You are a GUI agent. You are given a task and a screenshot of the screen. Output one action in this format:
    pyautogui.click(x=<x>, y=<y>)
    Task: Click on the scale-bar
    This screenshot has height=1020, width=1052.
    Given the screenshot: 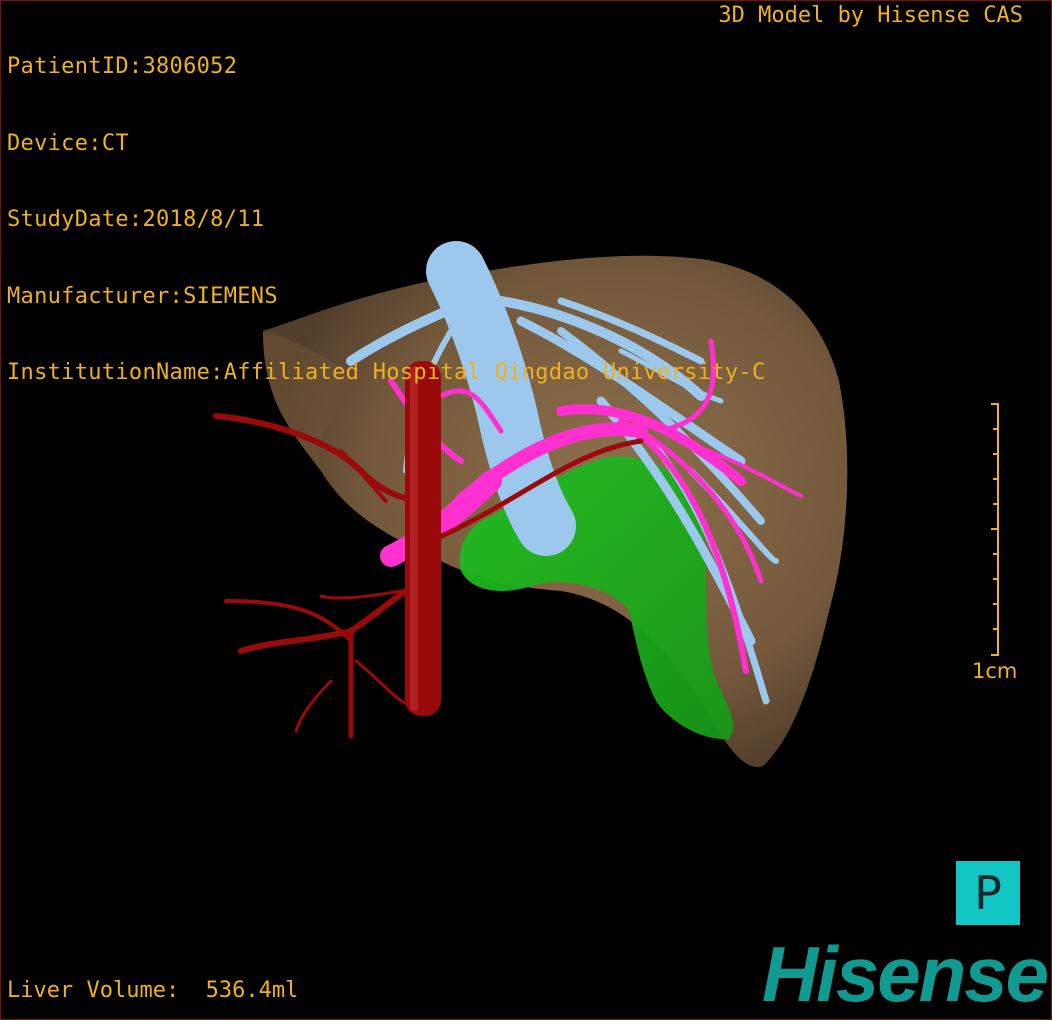 What is the action you would take?
    pyautogui.click(x=995, y=529)
    